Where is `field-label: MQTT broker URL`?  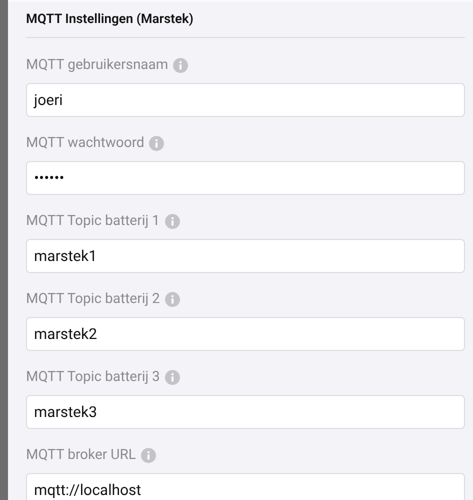 field-label: MQTT broker URL is located at coordinates (81, 455).